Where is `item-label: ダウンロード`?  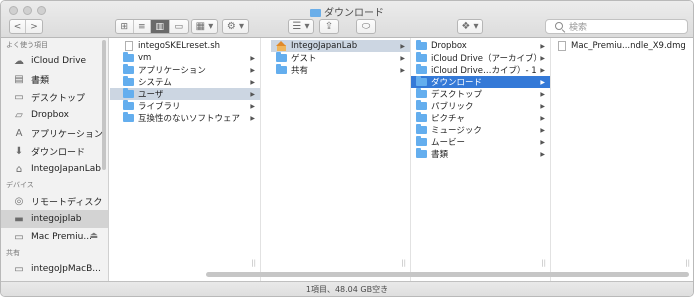
item-label: ダウンロード is located at coordinates (457, 83).